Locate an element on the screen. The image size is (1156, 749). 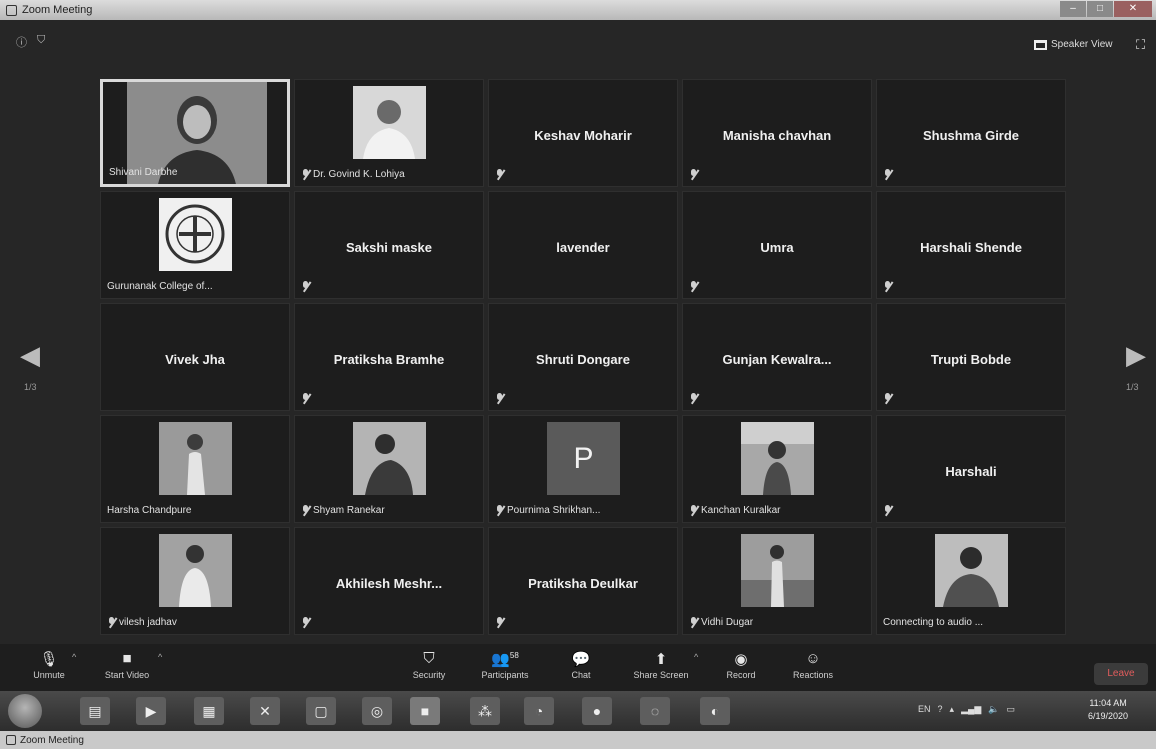
unmute-label: Unmute is located at coordinates (49, 675).